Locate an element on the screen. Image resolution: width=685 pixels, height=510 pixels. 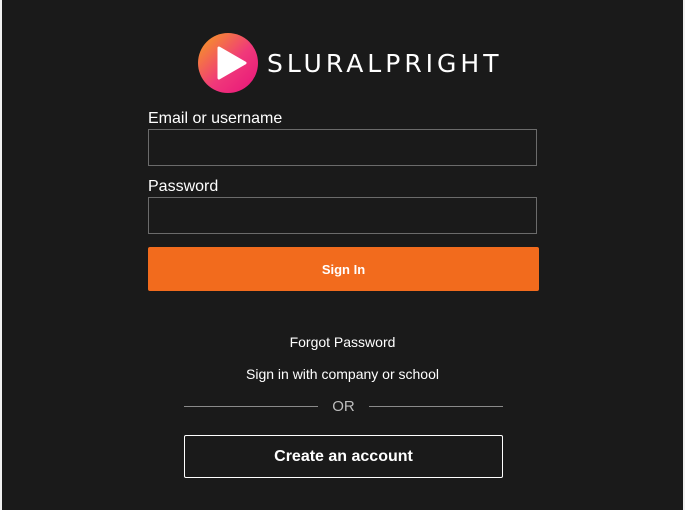
brand-name: SLURALPRIGHT is located at coordinates (385, 63).